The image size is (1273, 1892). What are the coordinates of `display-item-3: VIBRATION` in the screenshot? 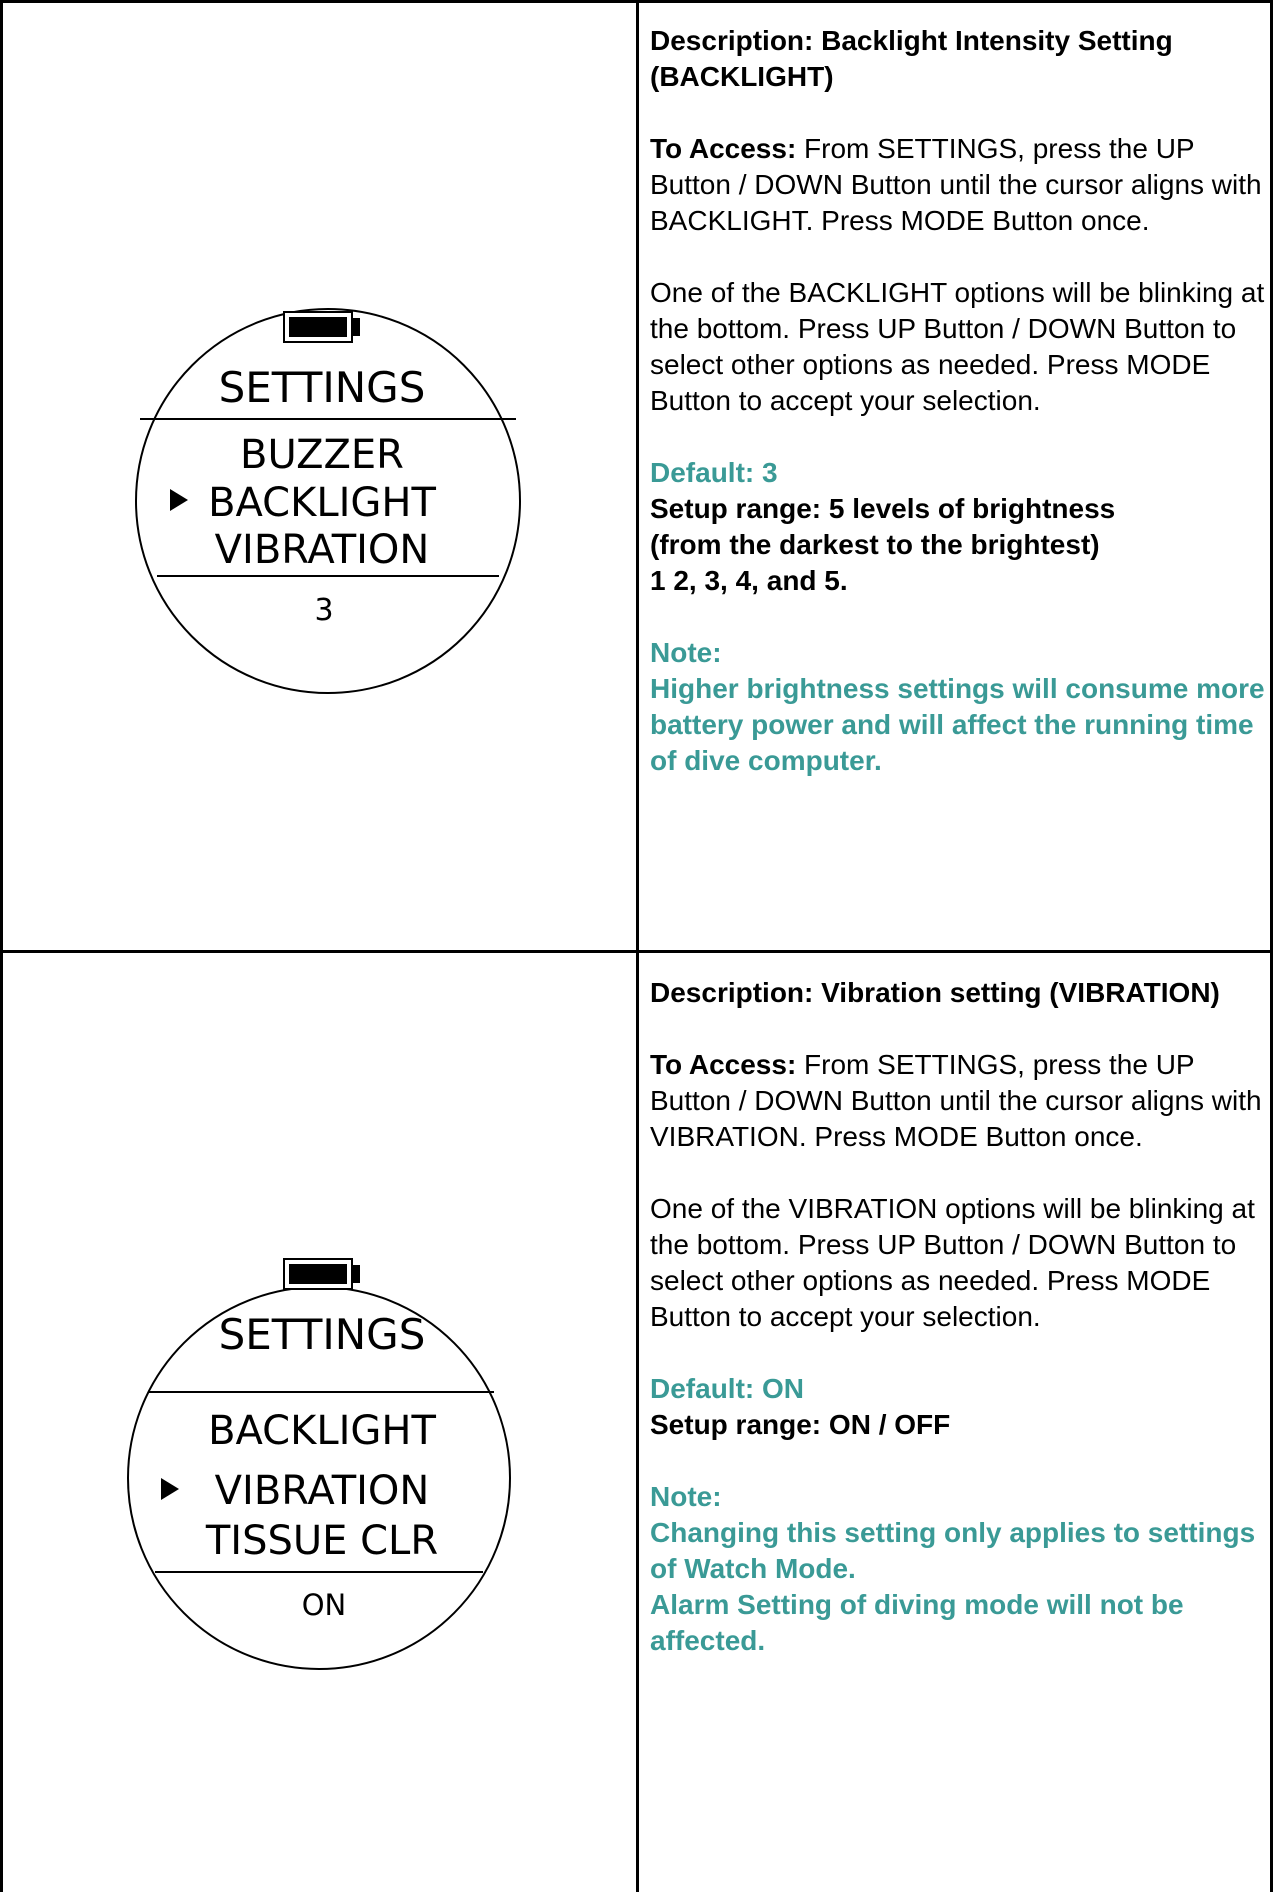 It's located at (322, 550).